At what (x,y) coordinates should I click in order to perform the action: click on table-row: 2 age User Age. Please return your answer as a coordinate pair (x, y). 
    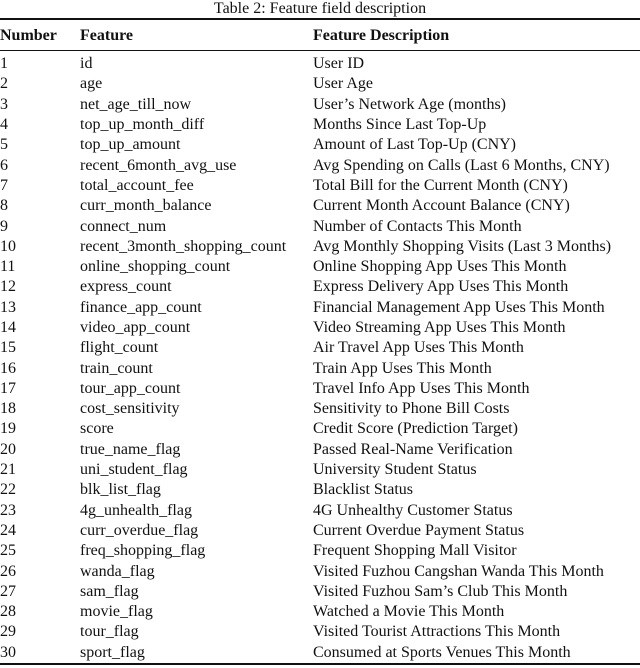
    Looking at the image, I should click on (320, 84).